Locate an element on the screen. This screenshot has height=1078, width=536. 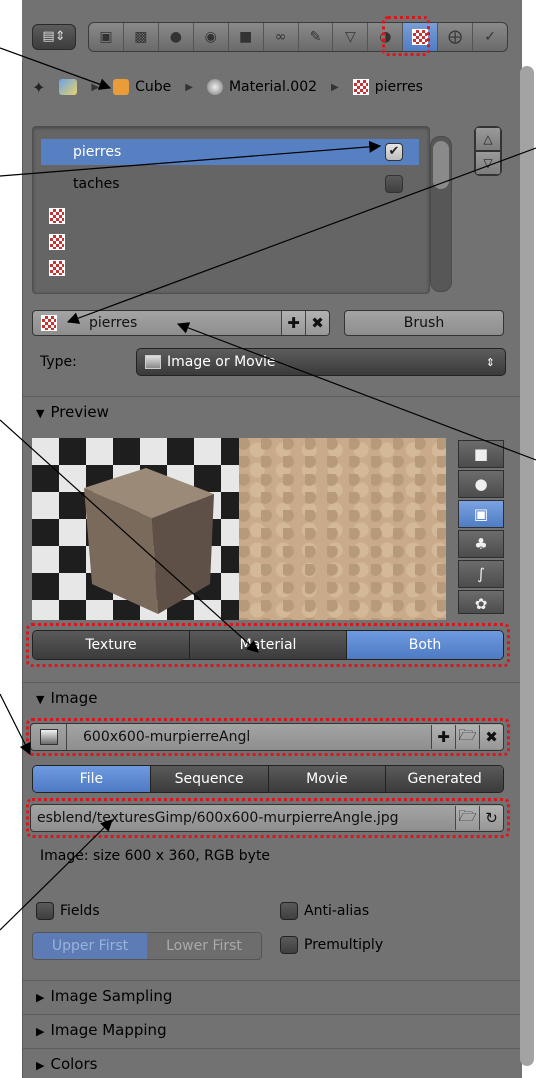
physics-icon: ✓ is located at coordinates (490, 37).